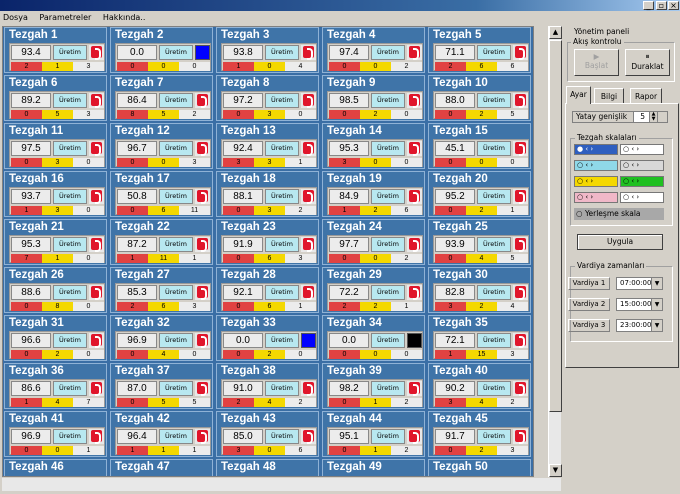  Describe the element at coordinates (555, 470) in the screenshot. I see `scroll-down-button: ▼` at that location.